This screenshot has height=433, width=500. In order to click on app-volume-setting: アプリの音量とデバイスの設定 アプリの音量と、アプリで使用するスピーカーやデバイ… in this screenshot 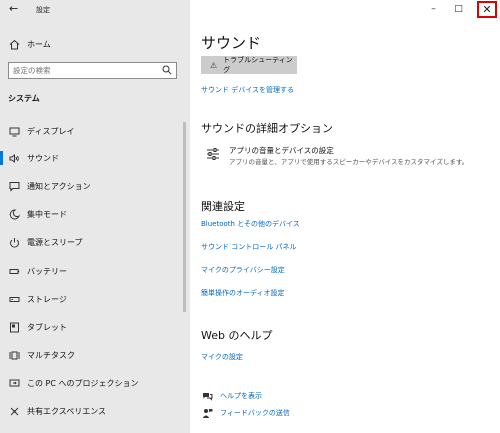, I will do `click(346, 158)`.